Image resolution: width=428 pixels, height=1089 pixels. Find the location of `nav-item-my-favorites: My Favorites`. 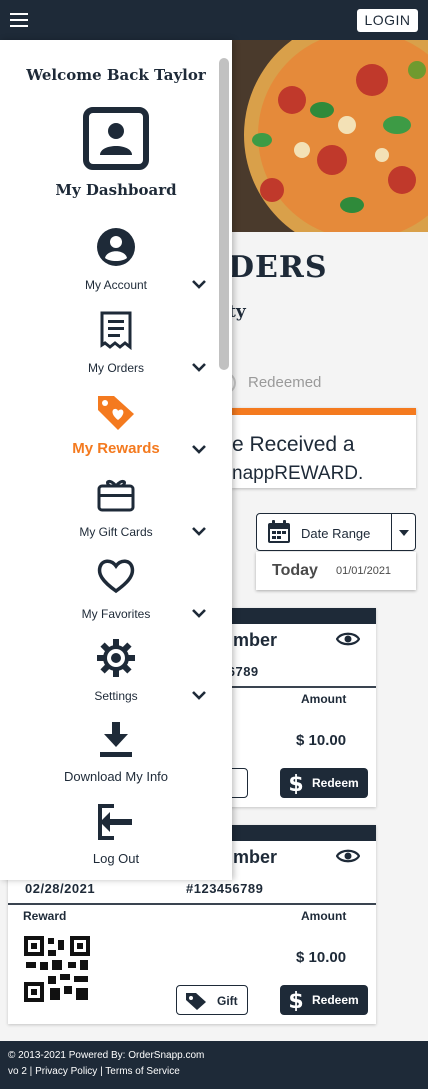

nav-item-my-favorites: My Favorites is located at coordinates (116, 596).